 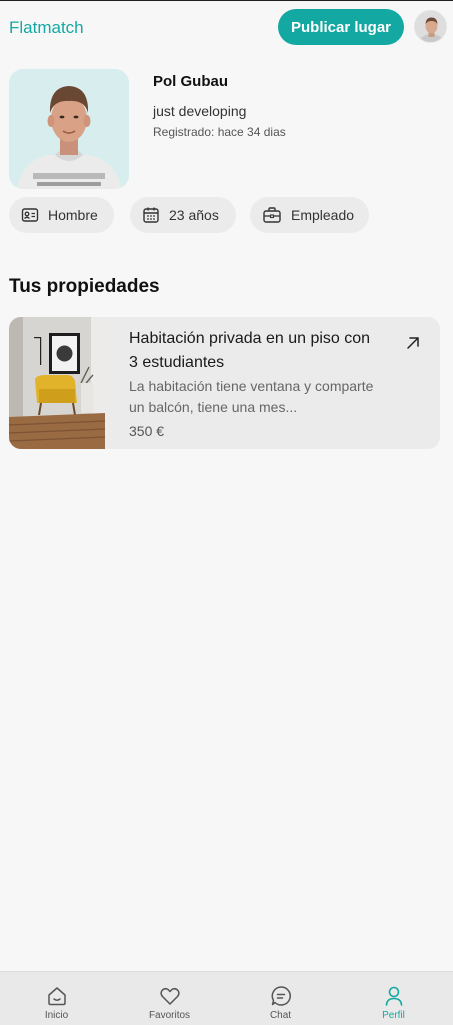 I want to click on publish-place-button: Publicar lugar, so click(x=341, y=27).